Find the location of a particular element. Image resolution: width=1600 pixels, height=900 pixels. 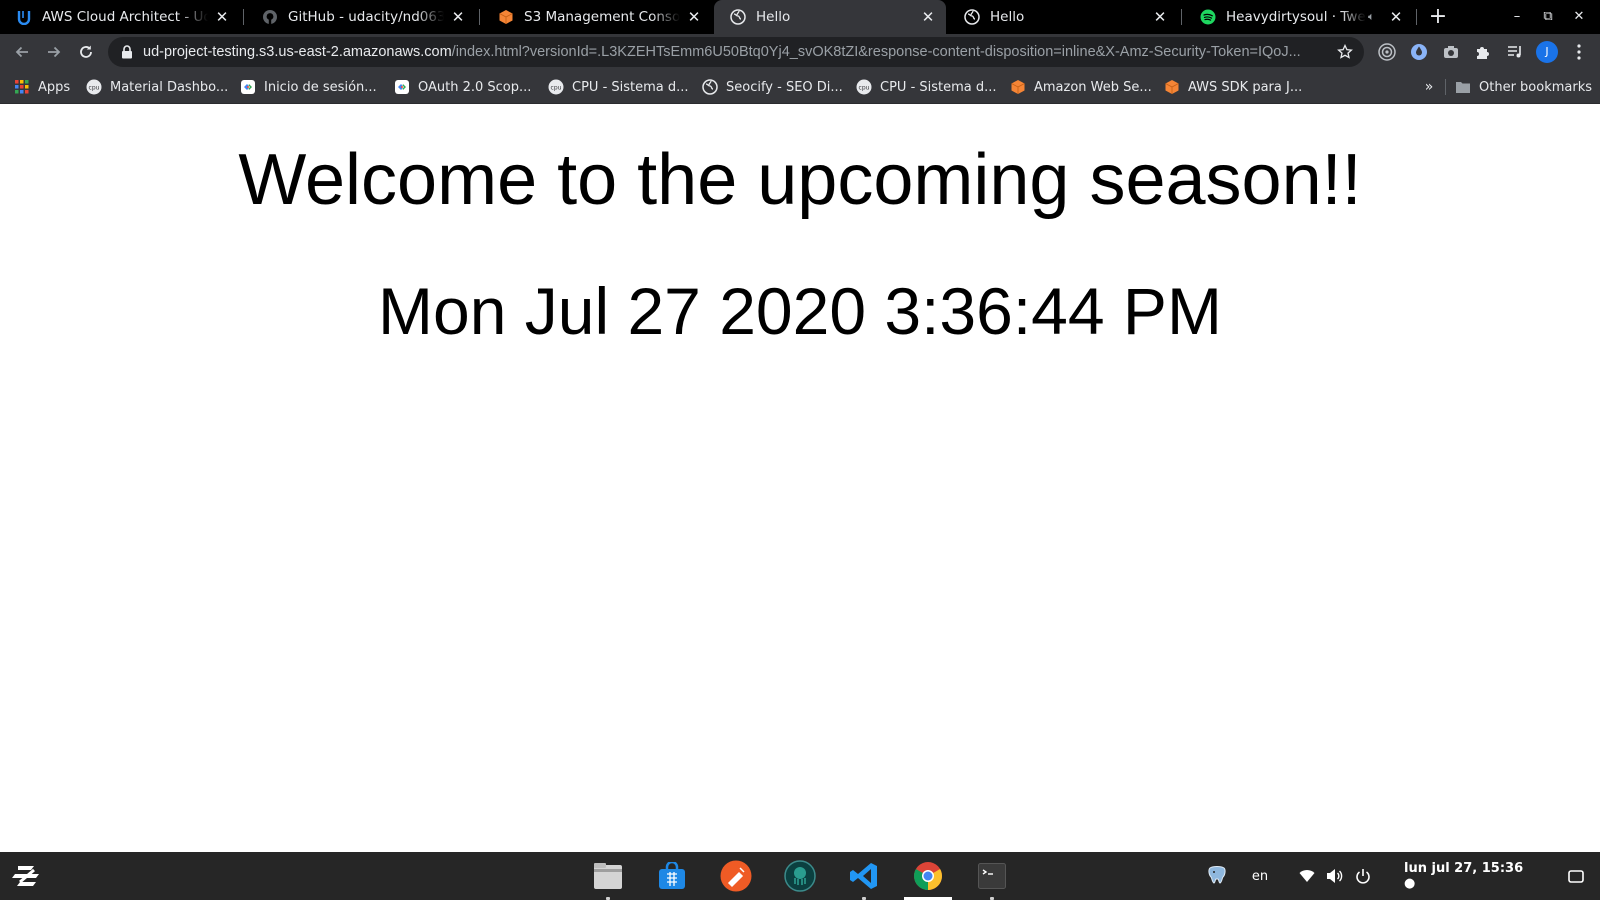

profile-avatar: J is located at coordinates (1547, 52).